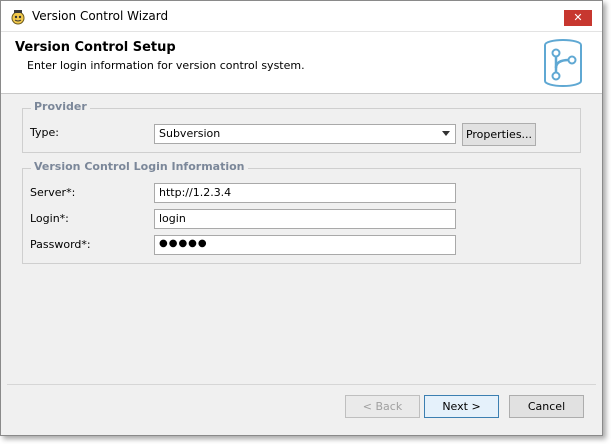 Image resolution: width=611 pixels, height=444 pixels. I want to click on password-label: Password*:, so click(60, 244).